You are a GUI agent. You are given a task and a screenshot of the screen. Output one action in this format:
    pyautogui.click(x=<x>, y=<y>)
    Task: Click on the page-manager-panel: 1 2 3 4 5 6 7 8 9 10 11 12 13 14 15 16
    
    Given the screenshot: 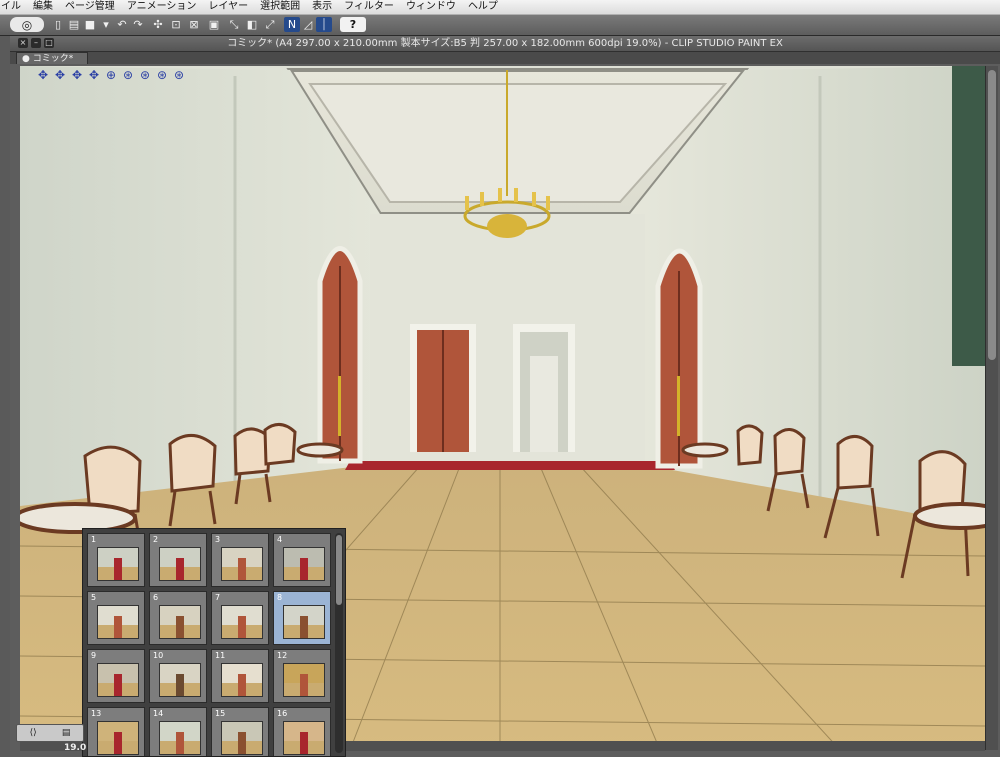 What is the action you would take?
    pyautogui.click(x=214, y=642)
    